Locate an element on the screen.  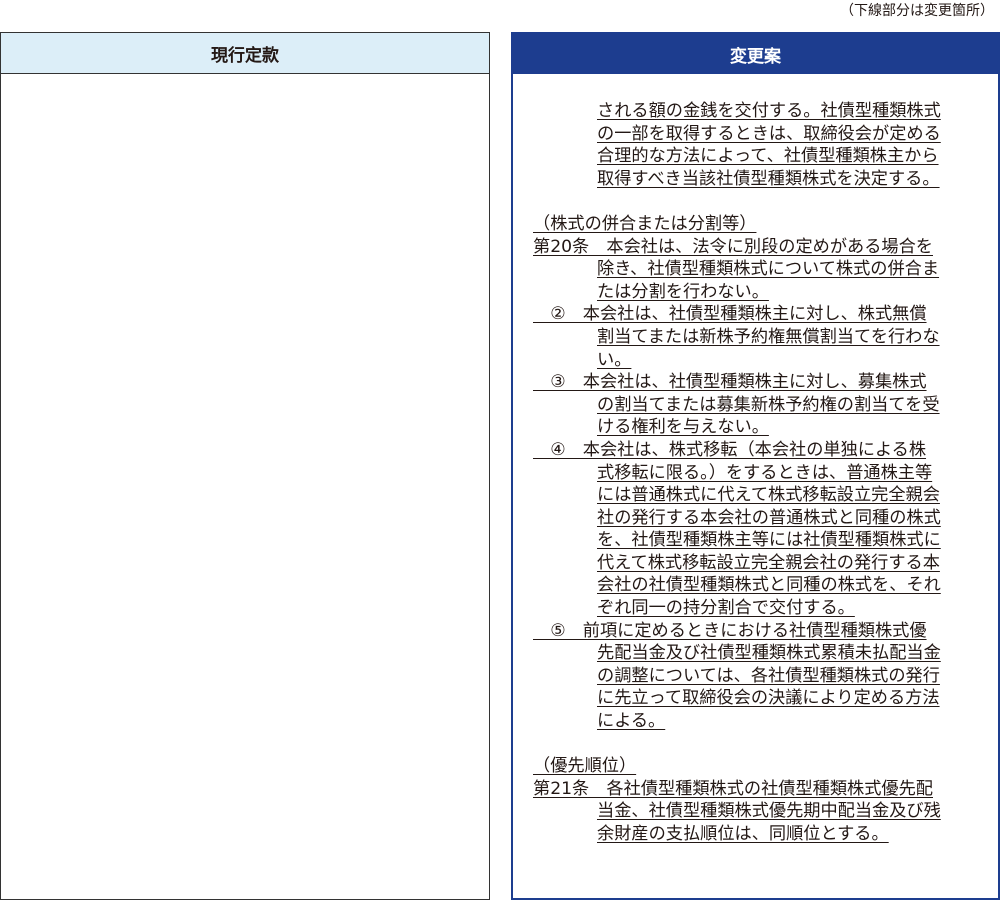
article-text-line: 除き、社債型種類株式について株式の併合ま is located at coordinates (755, 269).